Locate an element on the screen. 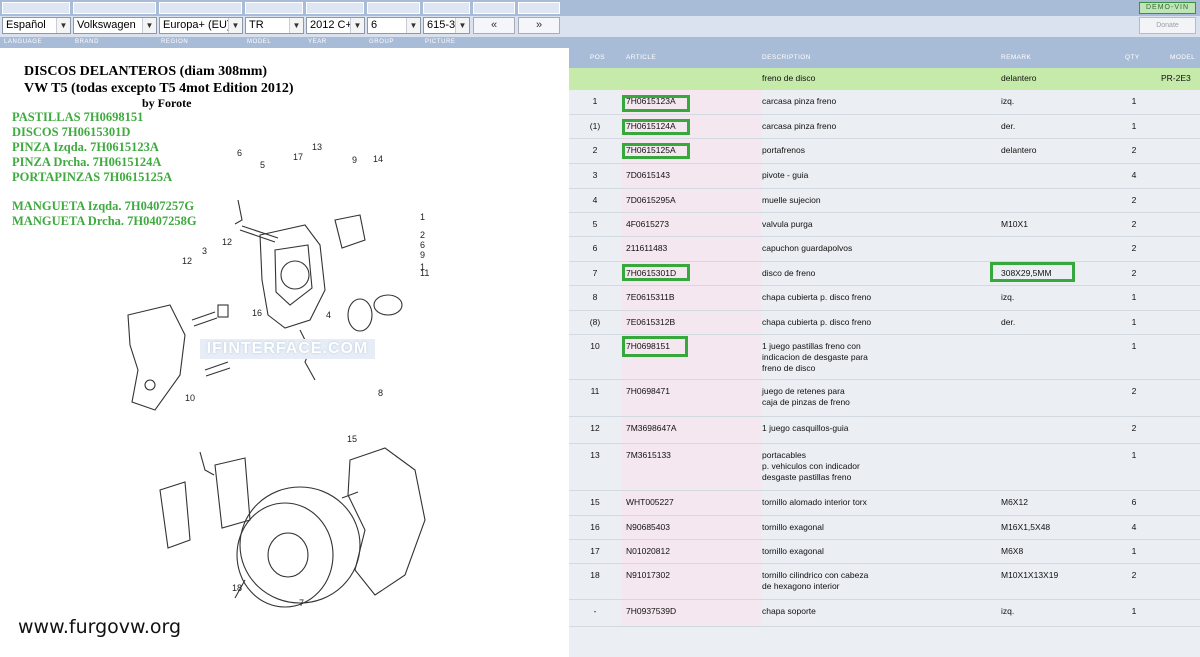 This screenshot has width=1200, height=657. donate-button: Donate is located at coordinates (1167, 25).